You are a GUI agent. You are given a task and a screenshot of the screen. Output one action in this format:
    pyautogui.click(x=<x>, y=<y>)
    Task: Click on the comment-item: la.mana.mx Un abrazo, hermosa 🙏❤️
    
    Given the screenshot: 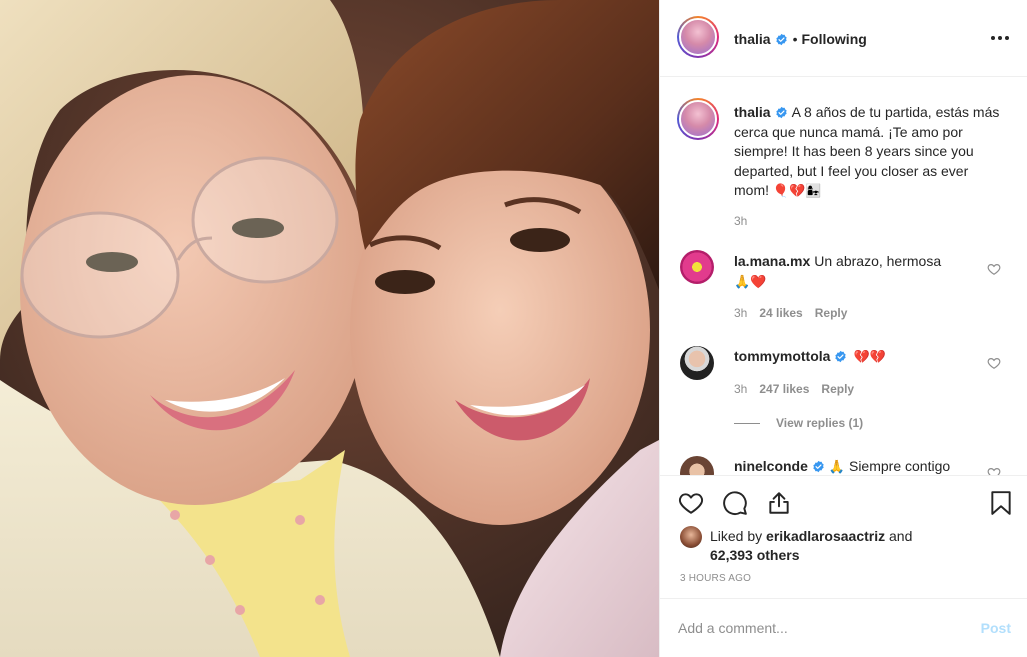 What is the action you would take?
    pyautogui.click(x=859, y=272)
    